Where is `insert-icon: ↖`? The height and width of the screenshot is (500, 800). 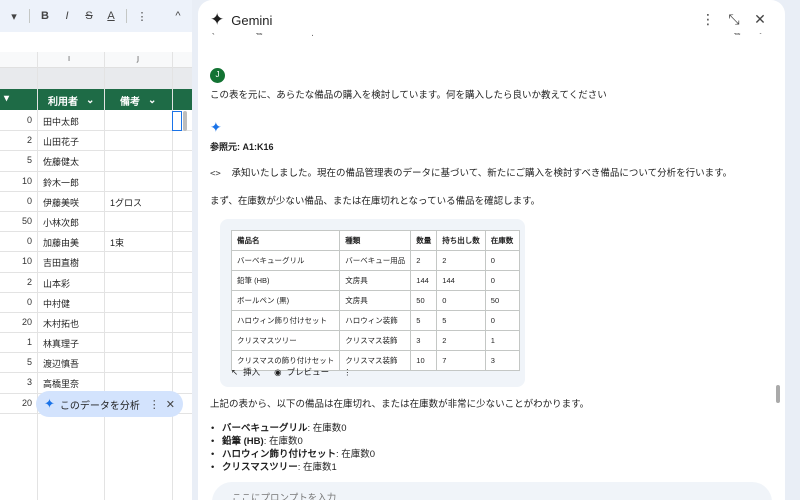 insert-icon: ↖ is located at coordinates (212, 35).